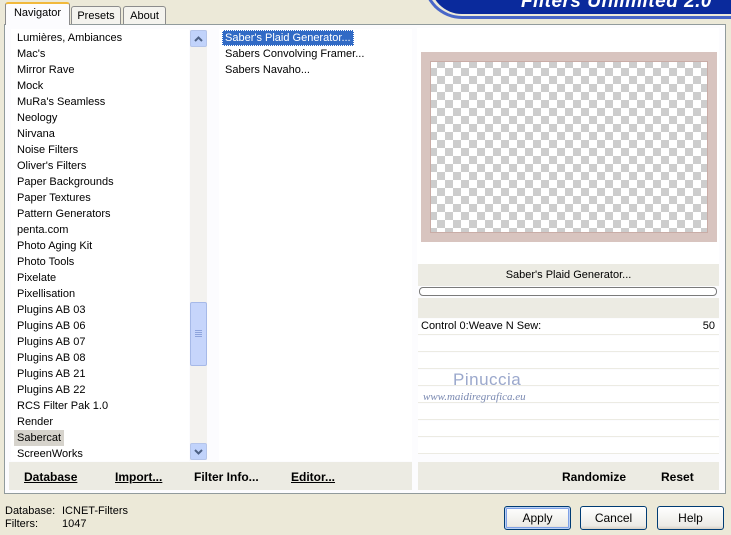 This screenshot has height=535, width=731. I want to click on controls-header-band, so click(568, 308).